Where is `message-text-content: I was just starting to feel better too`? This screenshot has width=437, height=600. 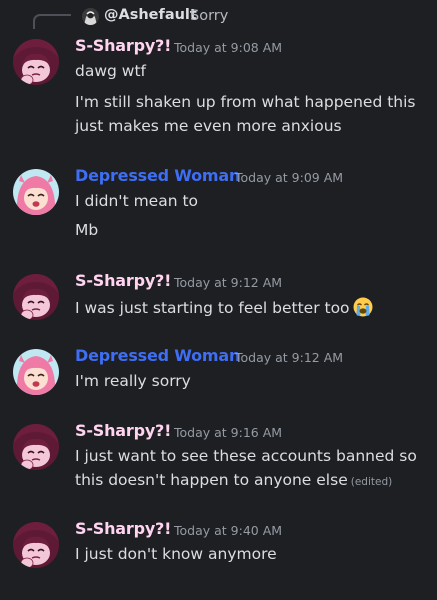
message-text-content: I was just starting to feel better too is located at coordinates (212, 308).